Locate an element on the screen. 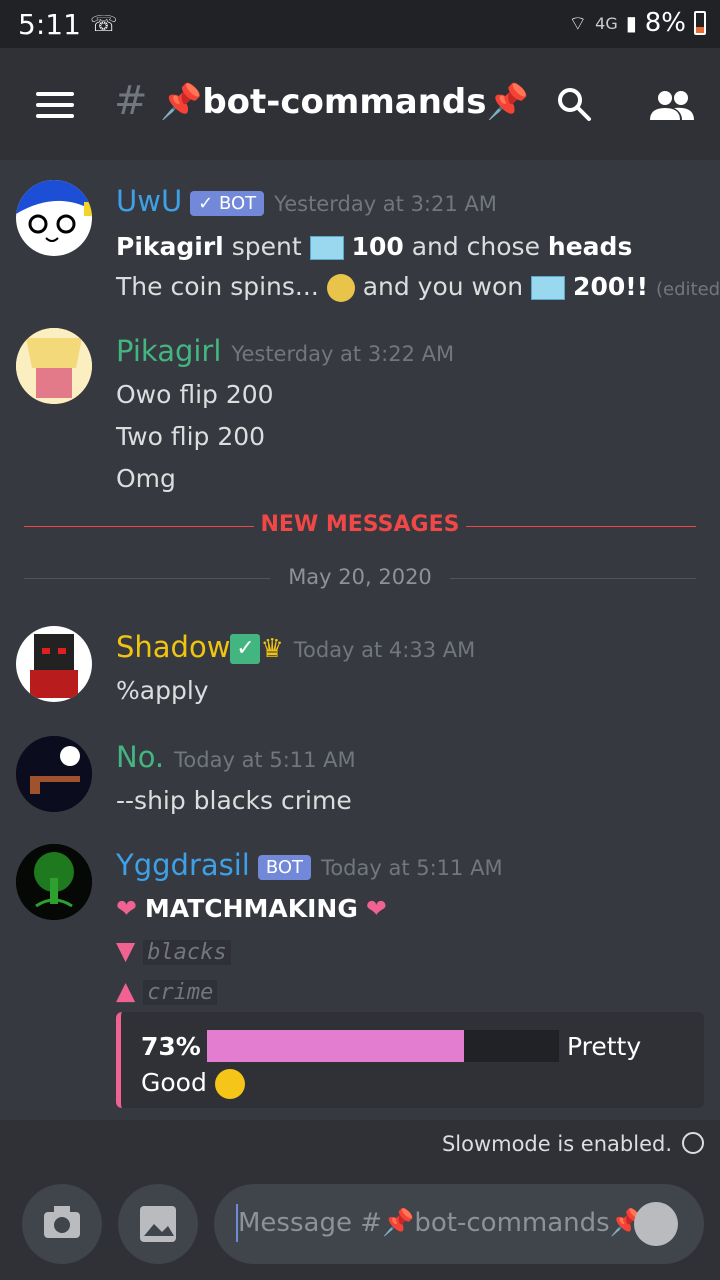 Image resolution: width=720 pixels, height=1280 pixels. message-input-placeholder: Message #📌bot-commands📌 is located at coordinates (440, 1223).